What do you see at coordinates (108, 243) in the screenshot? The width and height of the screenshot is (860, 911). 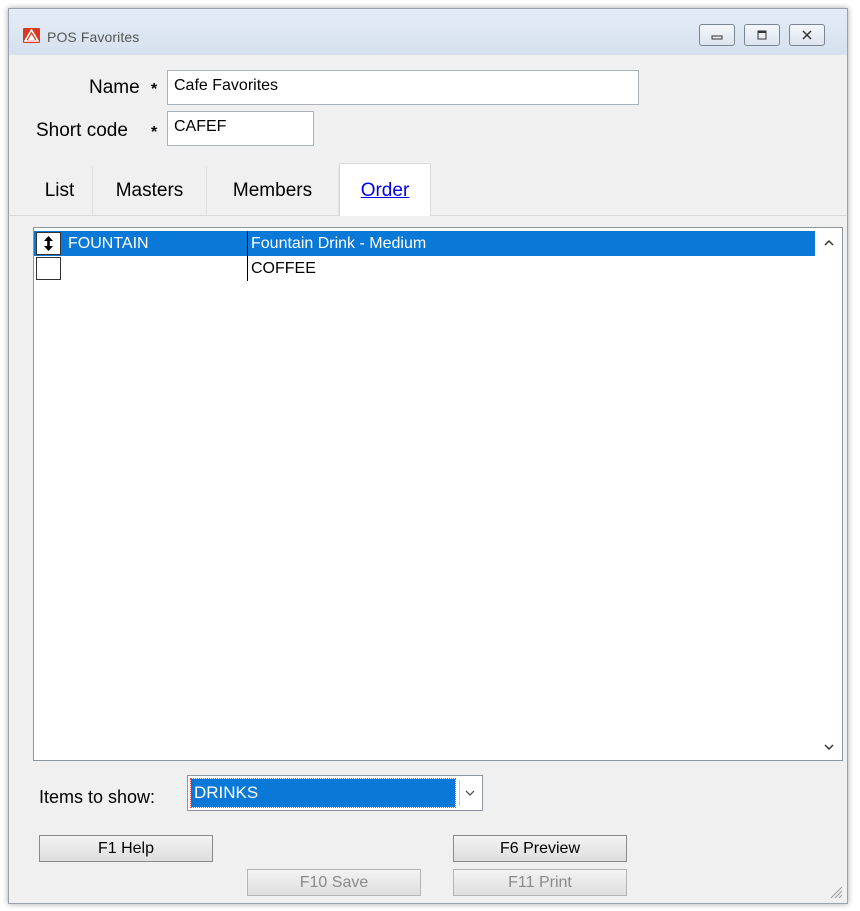 I see `item-code: FOUNTAIN` at bounding box center [108, 243].